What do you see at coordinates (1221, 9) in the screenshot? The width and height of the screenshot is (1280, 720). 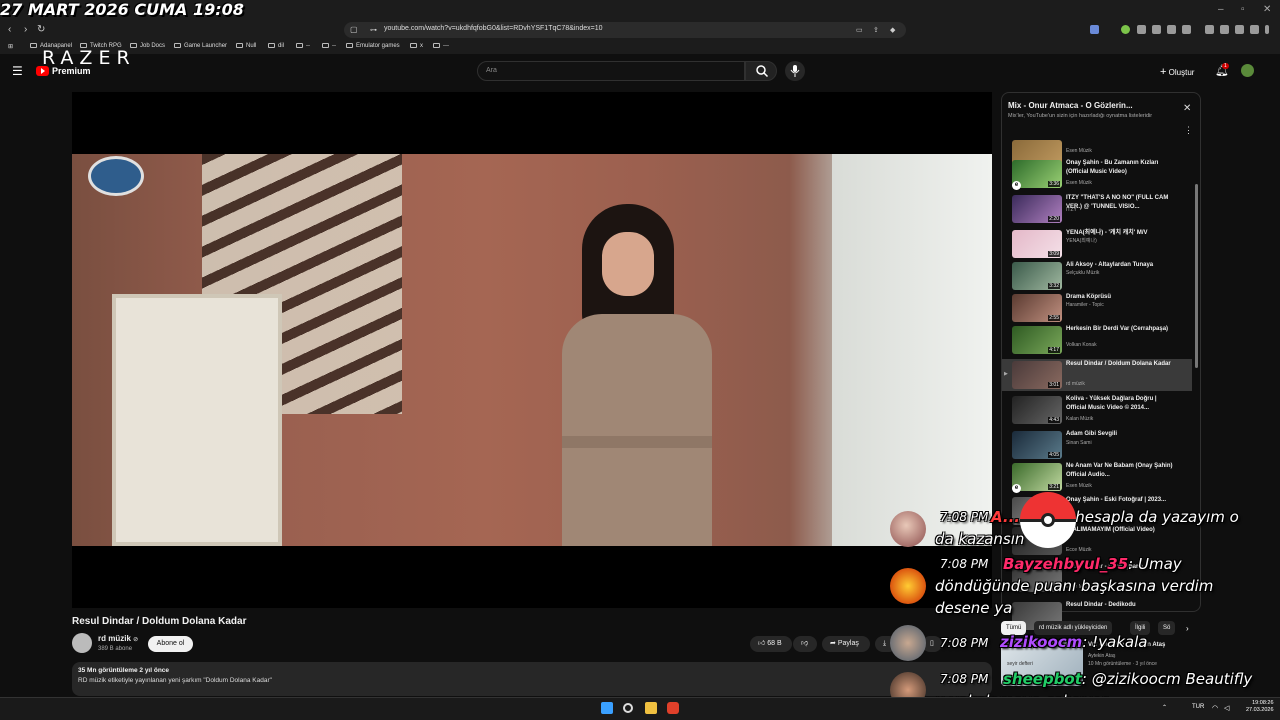 I see `minimize-icon: –` at bounding box center [1221, 9].